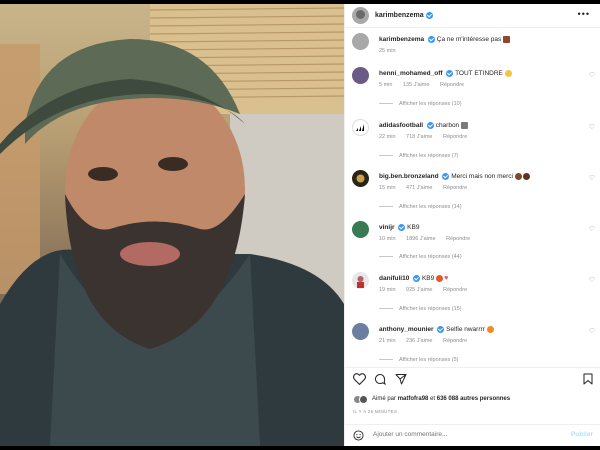  I want to click on heart-emoji-icon: ♥, so click(446, 278).